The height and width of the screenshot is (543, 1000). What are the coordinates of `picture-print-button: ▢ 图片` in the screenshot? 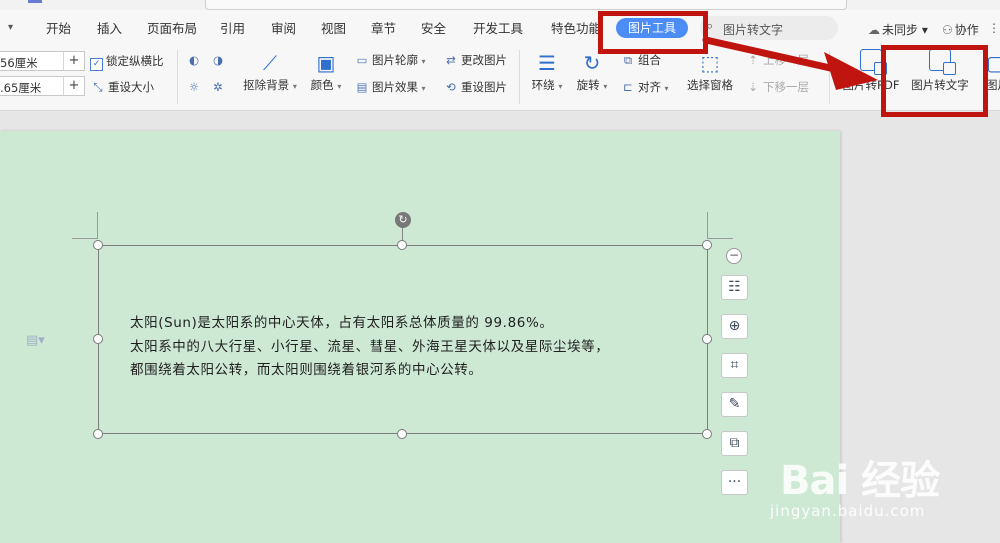 It's located at (993, 71).